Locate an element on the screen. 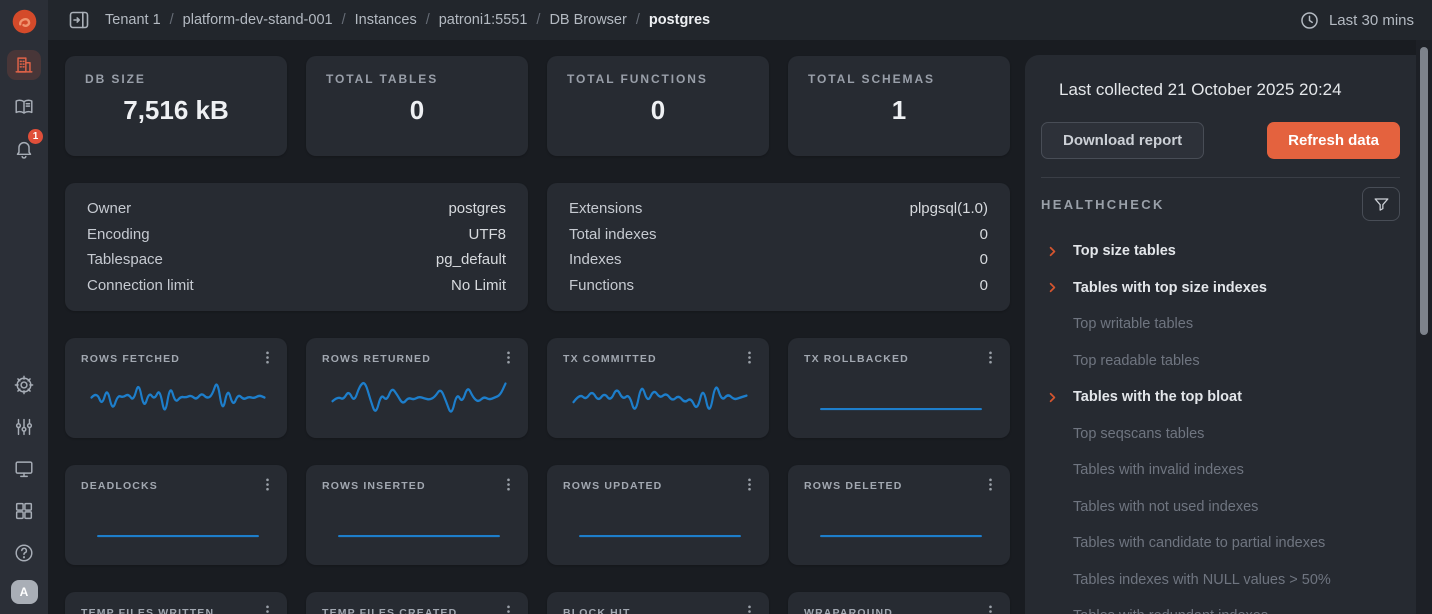  info-value: No Limit is located at coordinates (478, 285).